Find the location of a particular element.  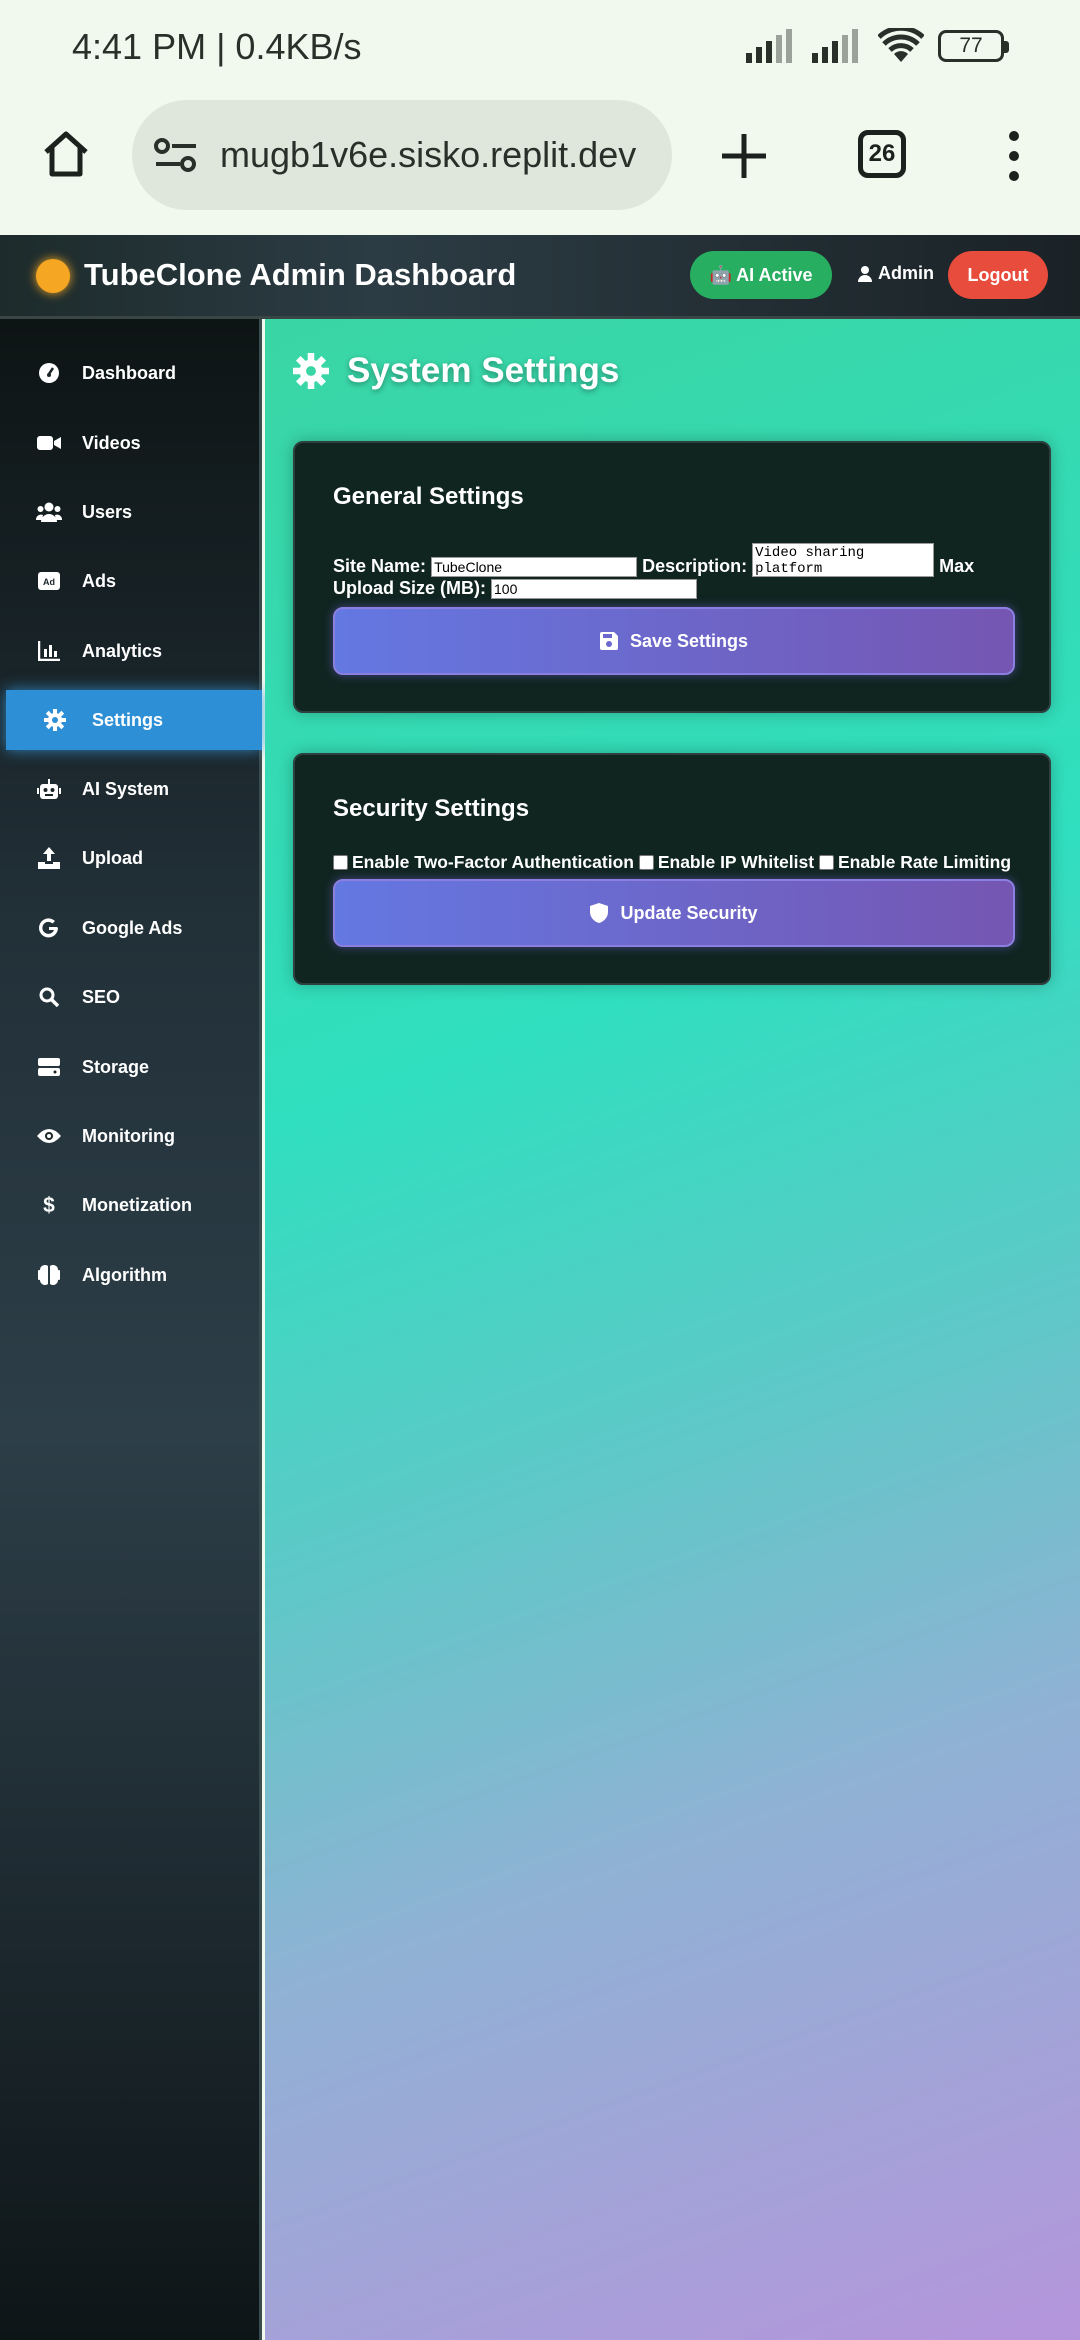

admin-user: Admin is located at coordinates (896, 273).